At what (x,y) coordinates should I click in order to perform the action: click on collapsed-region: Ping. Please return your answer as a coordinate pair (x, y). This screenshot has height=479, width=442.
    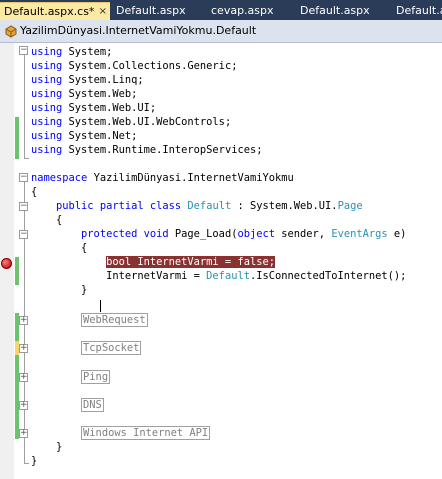
    Looking at the image, I should click on (96, 377).